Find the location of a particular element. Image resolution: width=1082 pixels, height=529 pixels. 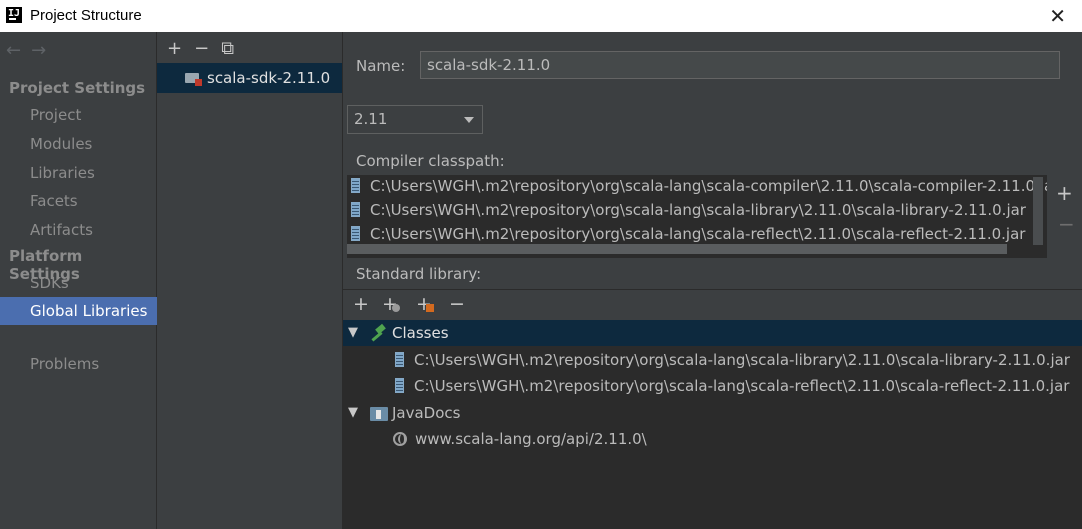

classpath-side-toolbar: + − is located at coordinates (1064, 216).